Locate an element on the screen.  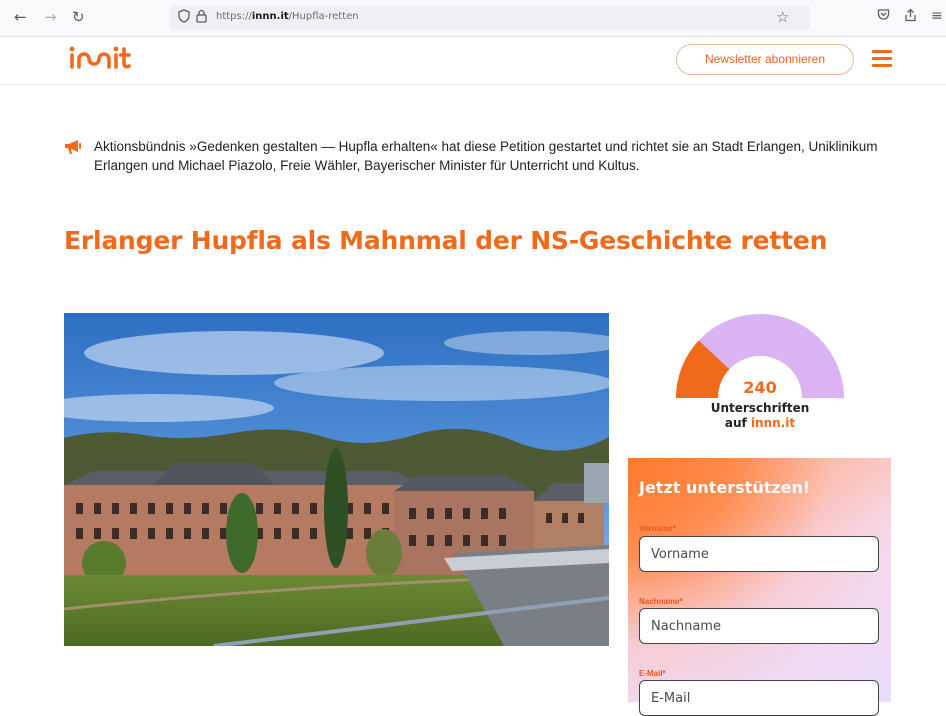
app-menu-icon: ≡ is located at coordinates (937, 16).